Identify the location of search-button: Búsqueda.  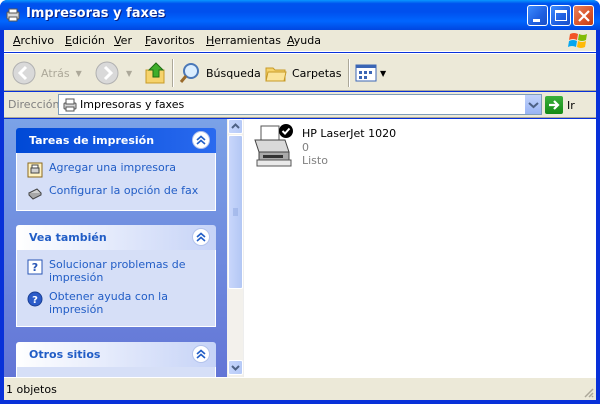
(219, 73).